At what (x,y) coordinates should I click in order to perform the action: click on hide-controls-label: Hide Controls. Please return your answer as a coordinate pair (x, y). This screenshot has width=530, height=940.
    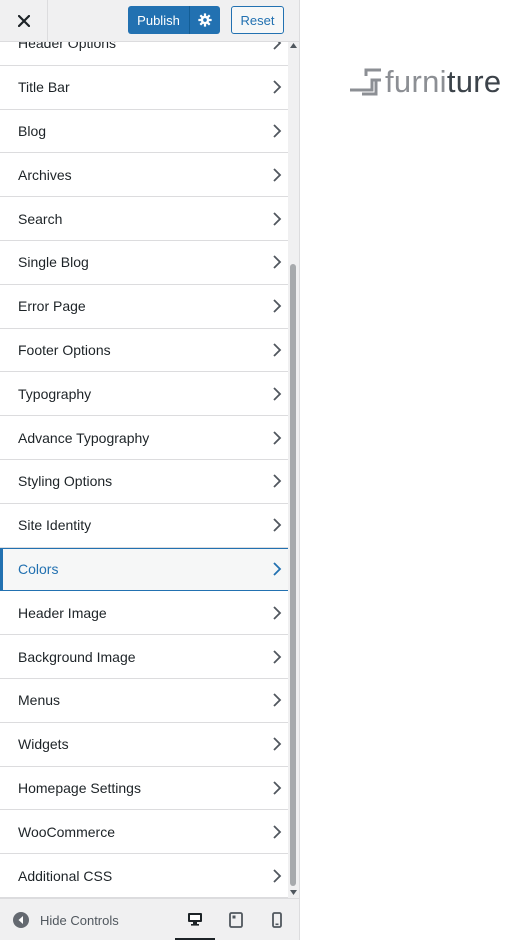
    Looking at the image, I should click on (79, 920).